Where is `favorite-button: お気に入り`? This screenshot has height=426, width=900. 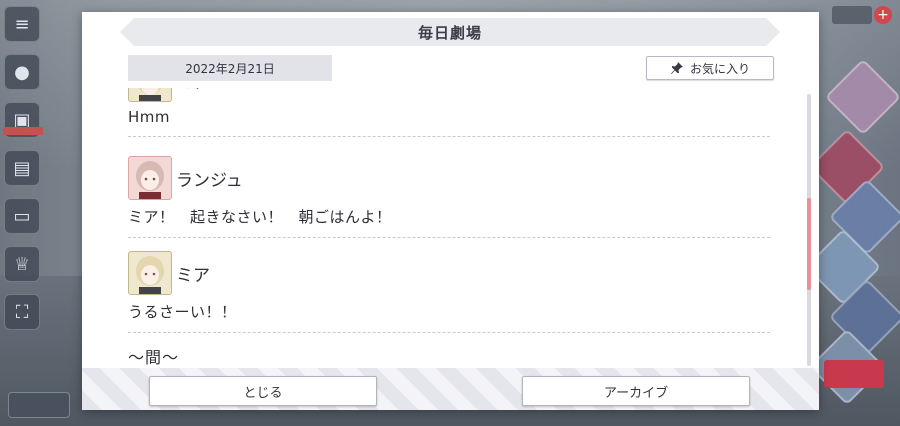
favorite-button: お気に入り is located at coordinates (710, 68).